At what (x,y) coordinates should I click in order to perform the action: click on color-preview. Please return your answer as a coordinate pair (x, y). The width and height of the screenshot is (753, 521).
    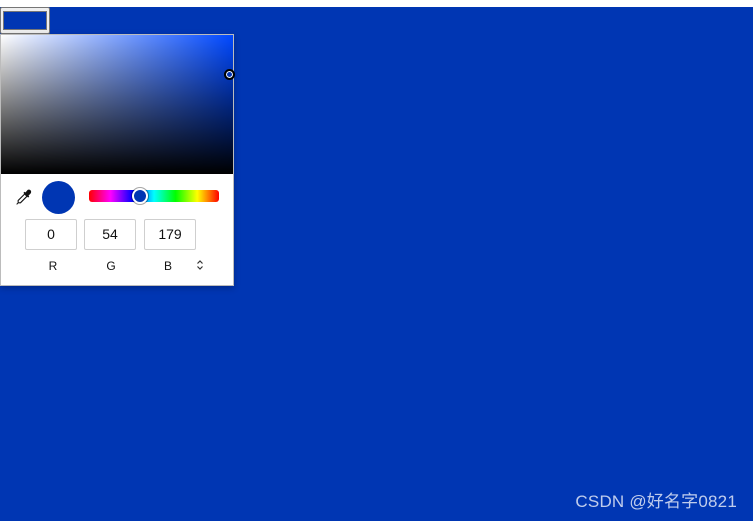
    Looking at the image, I should click on (58, 197).